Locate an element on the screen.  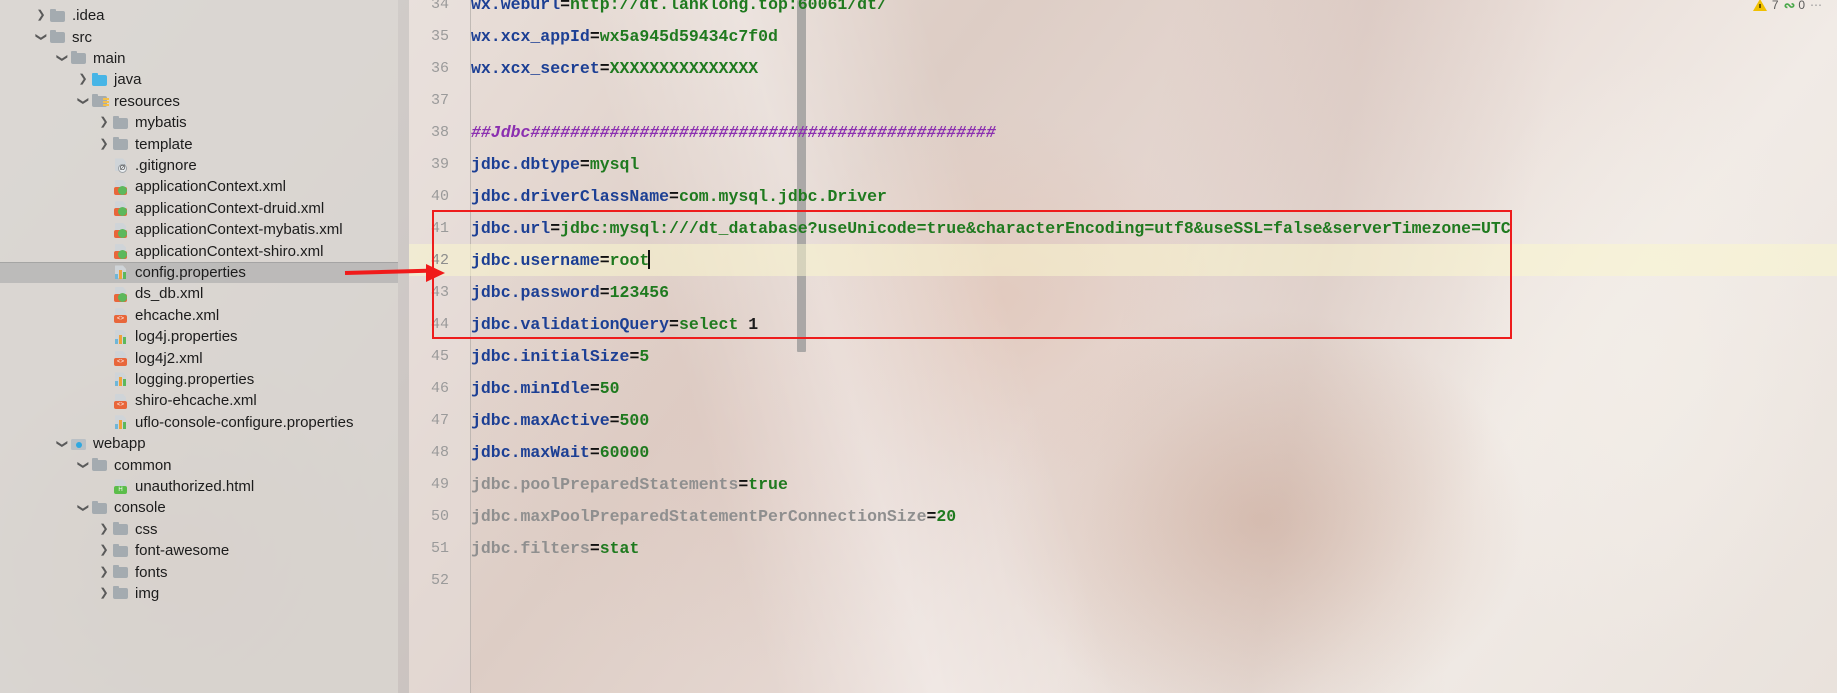
tree-item-src: ❯ src is located at coordinates (199, 36).